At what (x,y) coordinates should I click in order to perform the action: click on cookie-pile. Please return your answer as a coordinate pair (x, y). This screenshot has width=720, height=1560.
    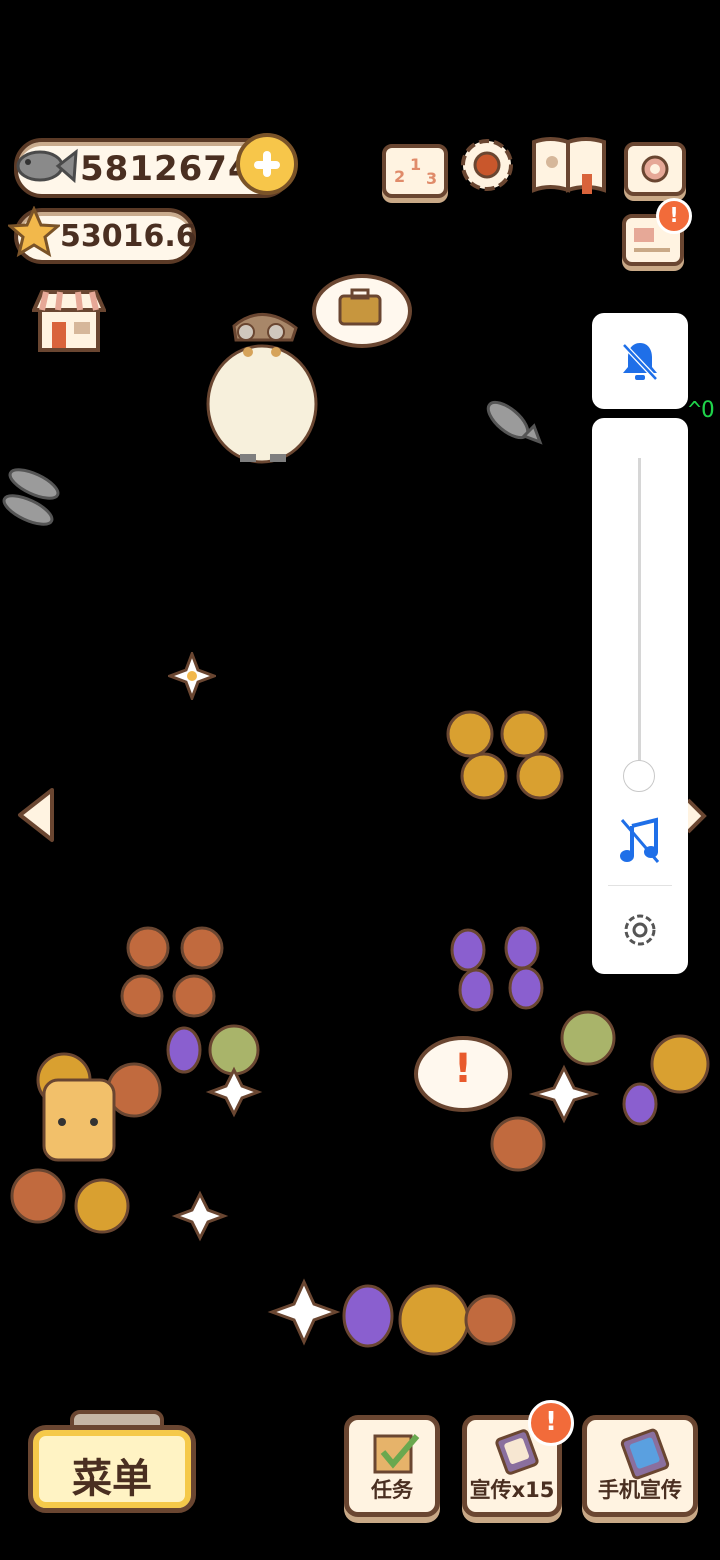
    Looking at the image, I should click on (175, 972).